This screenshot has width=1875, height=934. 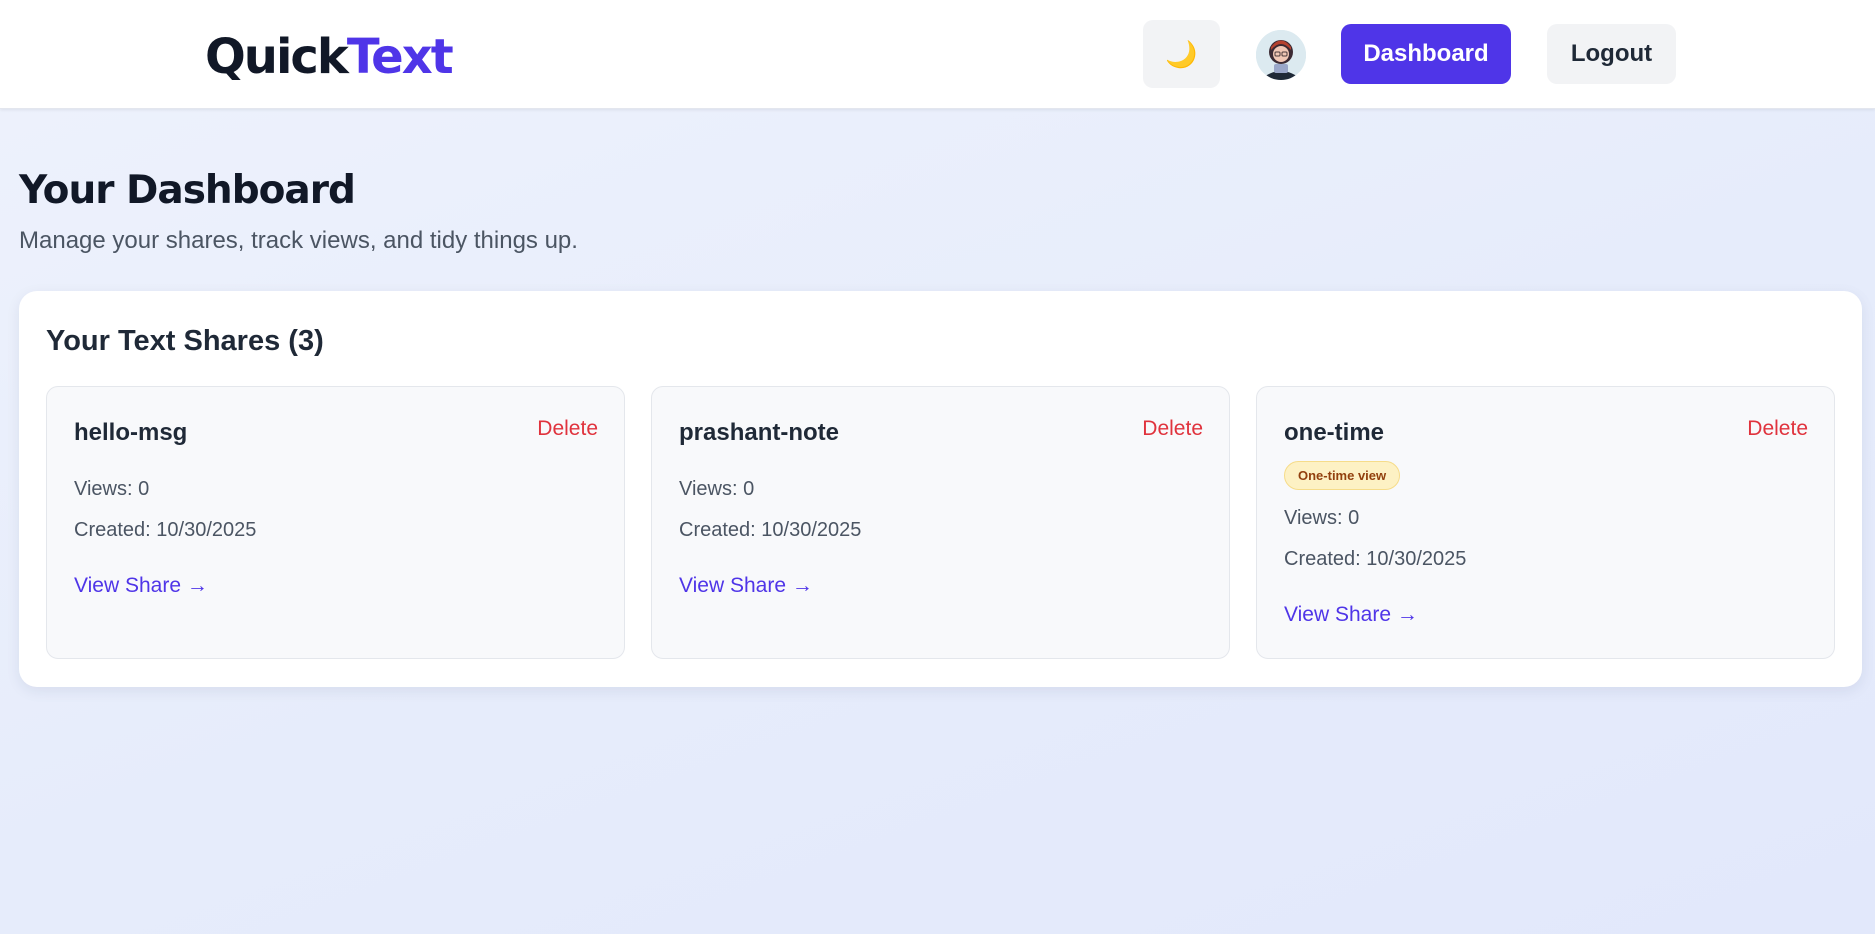 I want to click on top-nav: QuickText 🌙 Dashboard Logout, so click(x=937, y=54).